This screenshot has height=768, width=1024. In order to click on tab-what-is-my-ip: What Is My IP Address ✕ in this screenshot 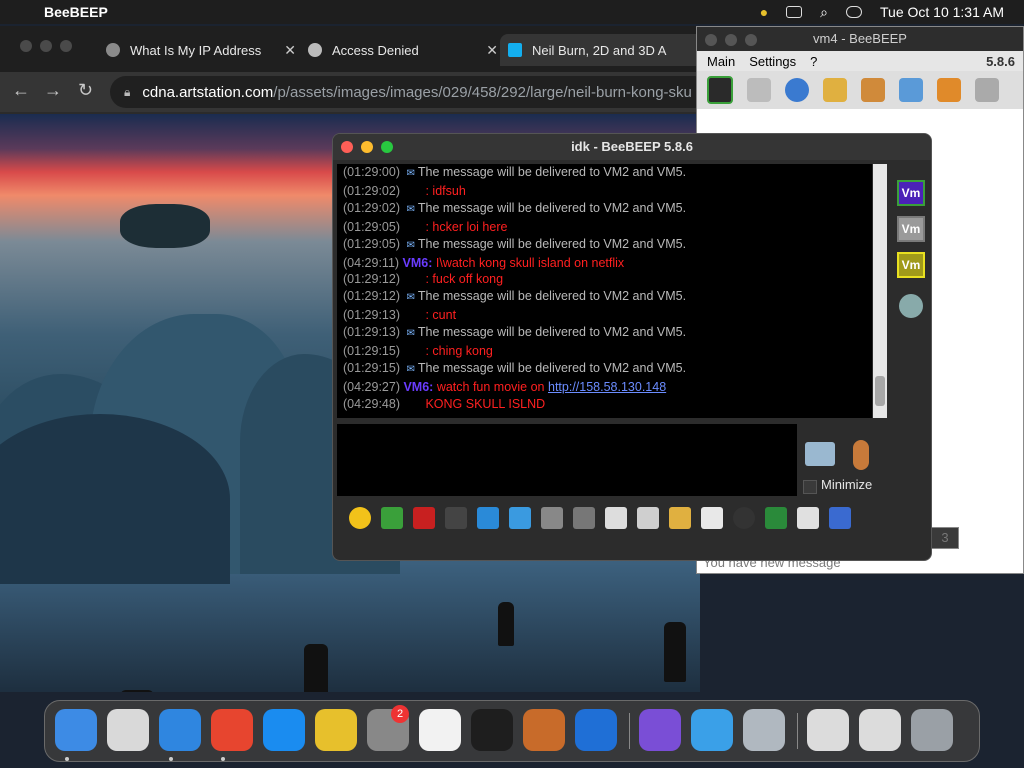, I will do `click(200, 50)`.